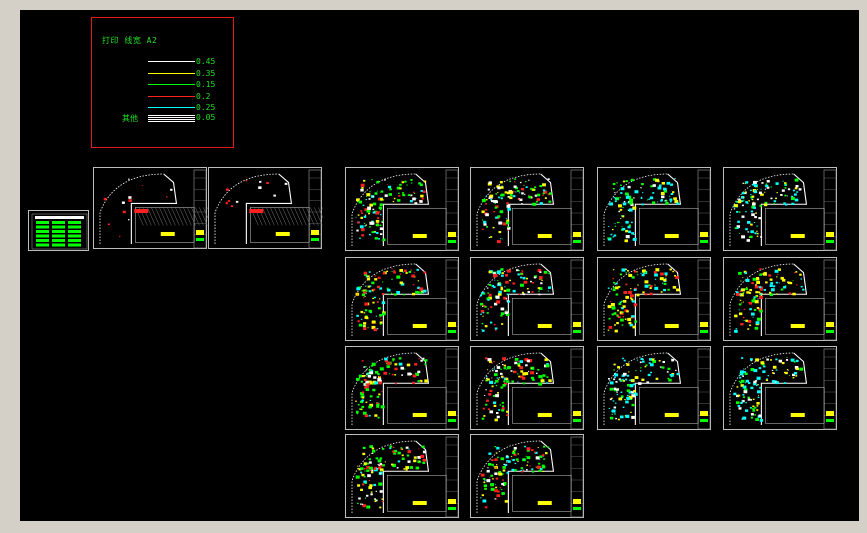 This screenshot has width=867, height=533. I want to click on legend-line-cyan, so click(171, 107).